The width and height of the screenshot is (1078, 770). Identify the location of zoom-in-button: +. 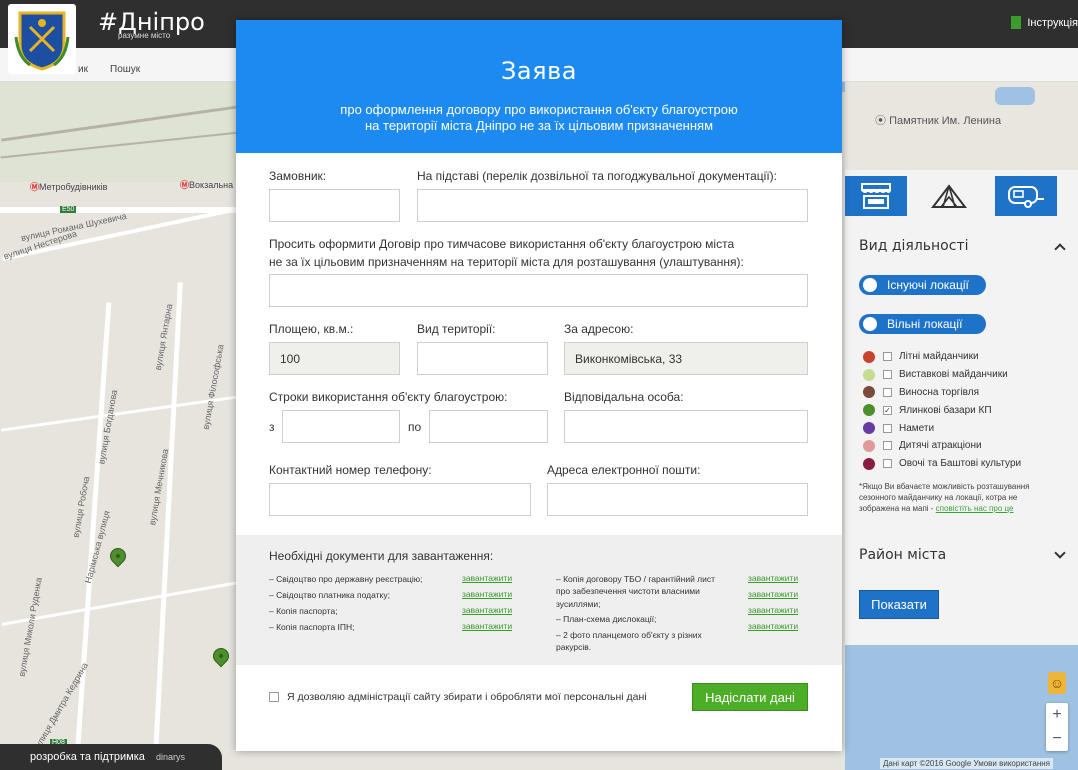
(1057, 715).